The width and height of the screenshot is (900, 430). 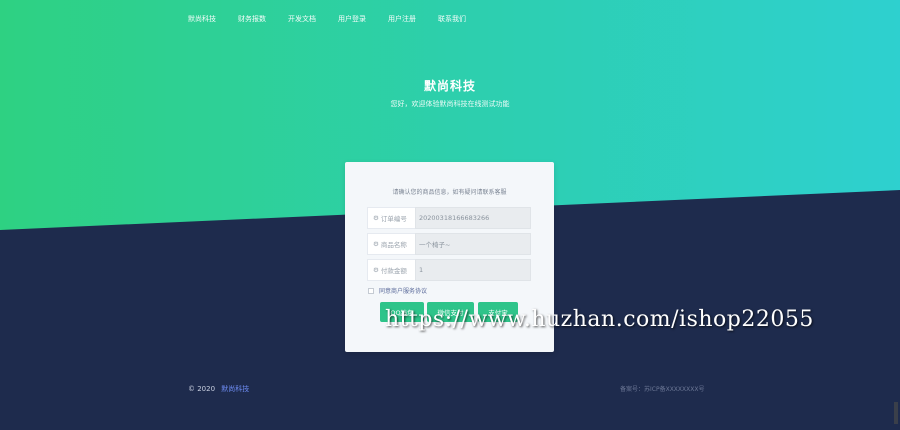 What do you see at coordinates (376, 270) in the screenshot?
I see `amount-icon: ⚙` at bounding box center [376, 270].